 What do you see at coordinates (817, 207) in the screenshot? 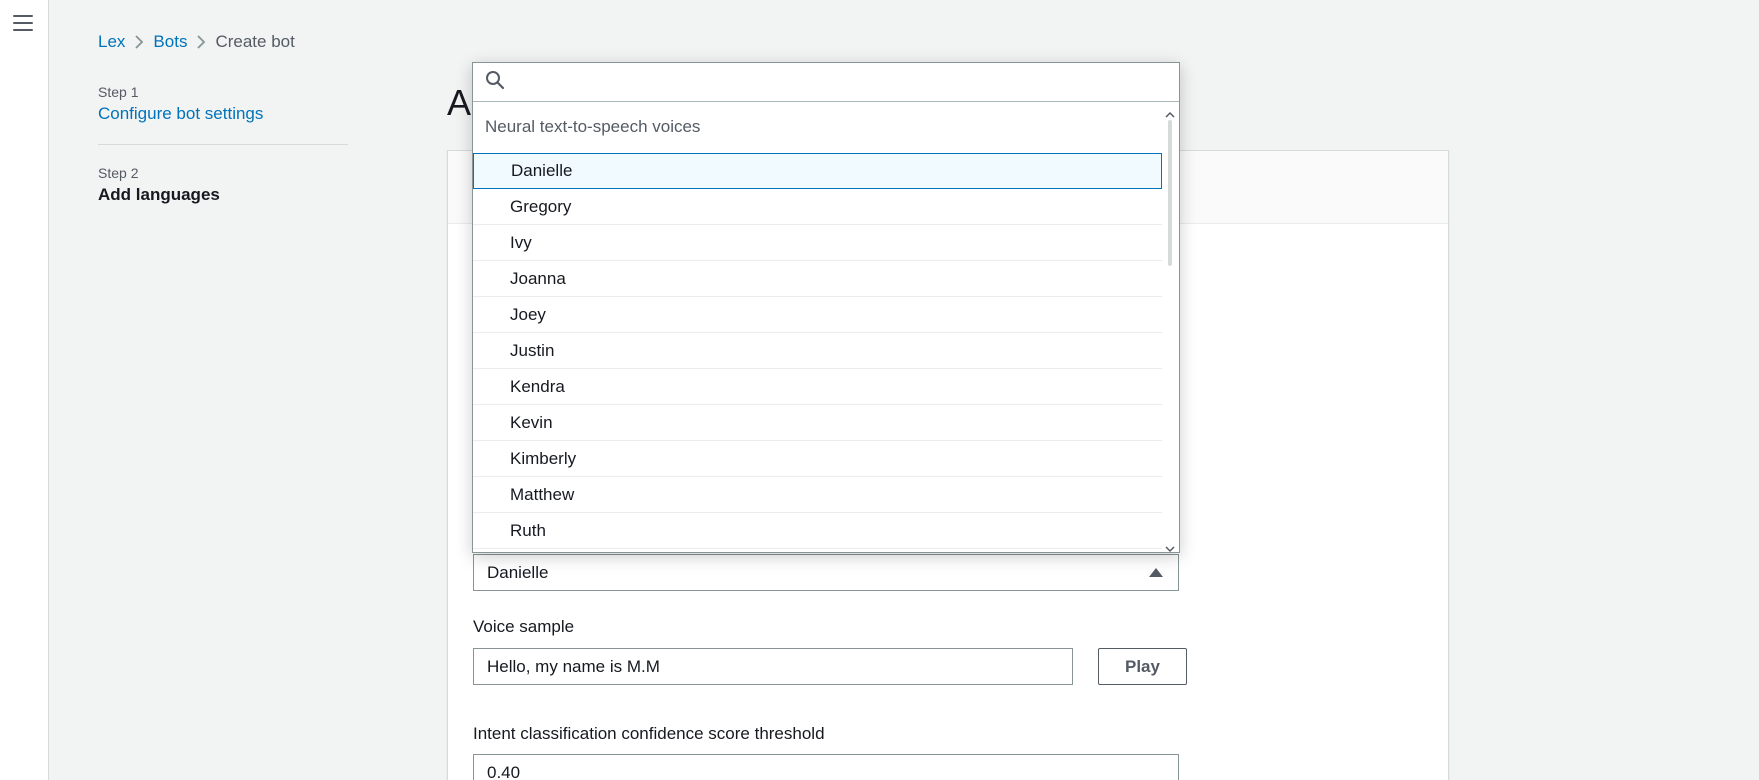
I see `voice-option-gregory: Gregory` at bounding box center [817, 207].